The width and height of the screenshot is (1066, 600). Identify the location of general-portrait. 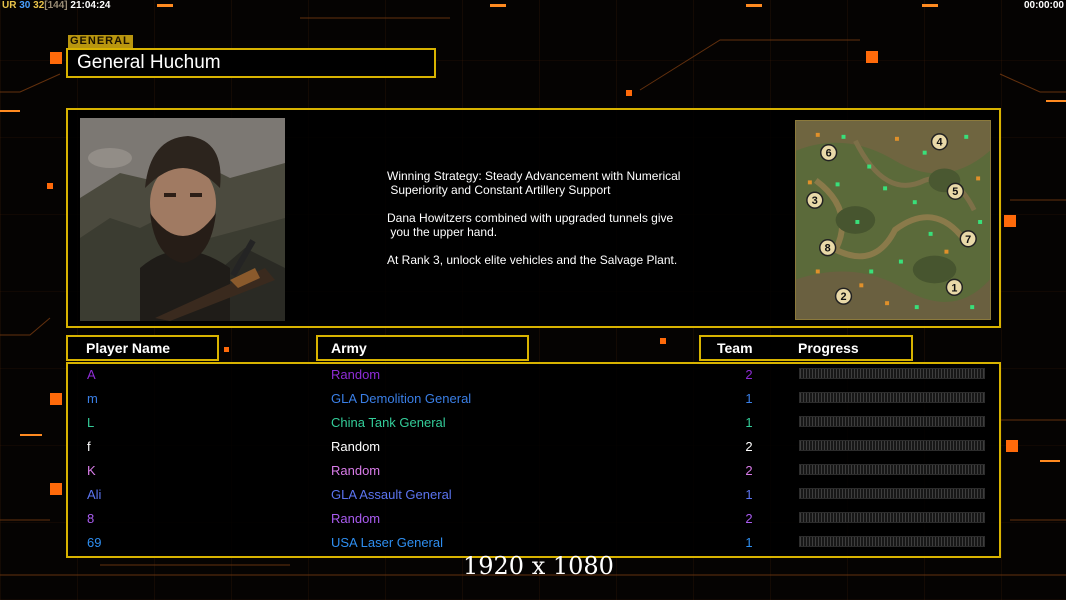
(182, 219).